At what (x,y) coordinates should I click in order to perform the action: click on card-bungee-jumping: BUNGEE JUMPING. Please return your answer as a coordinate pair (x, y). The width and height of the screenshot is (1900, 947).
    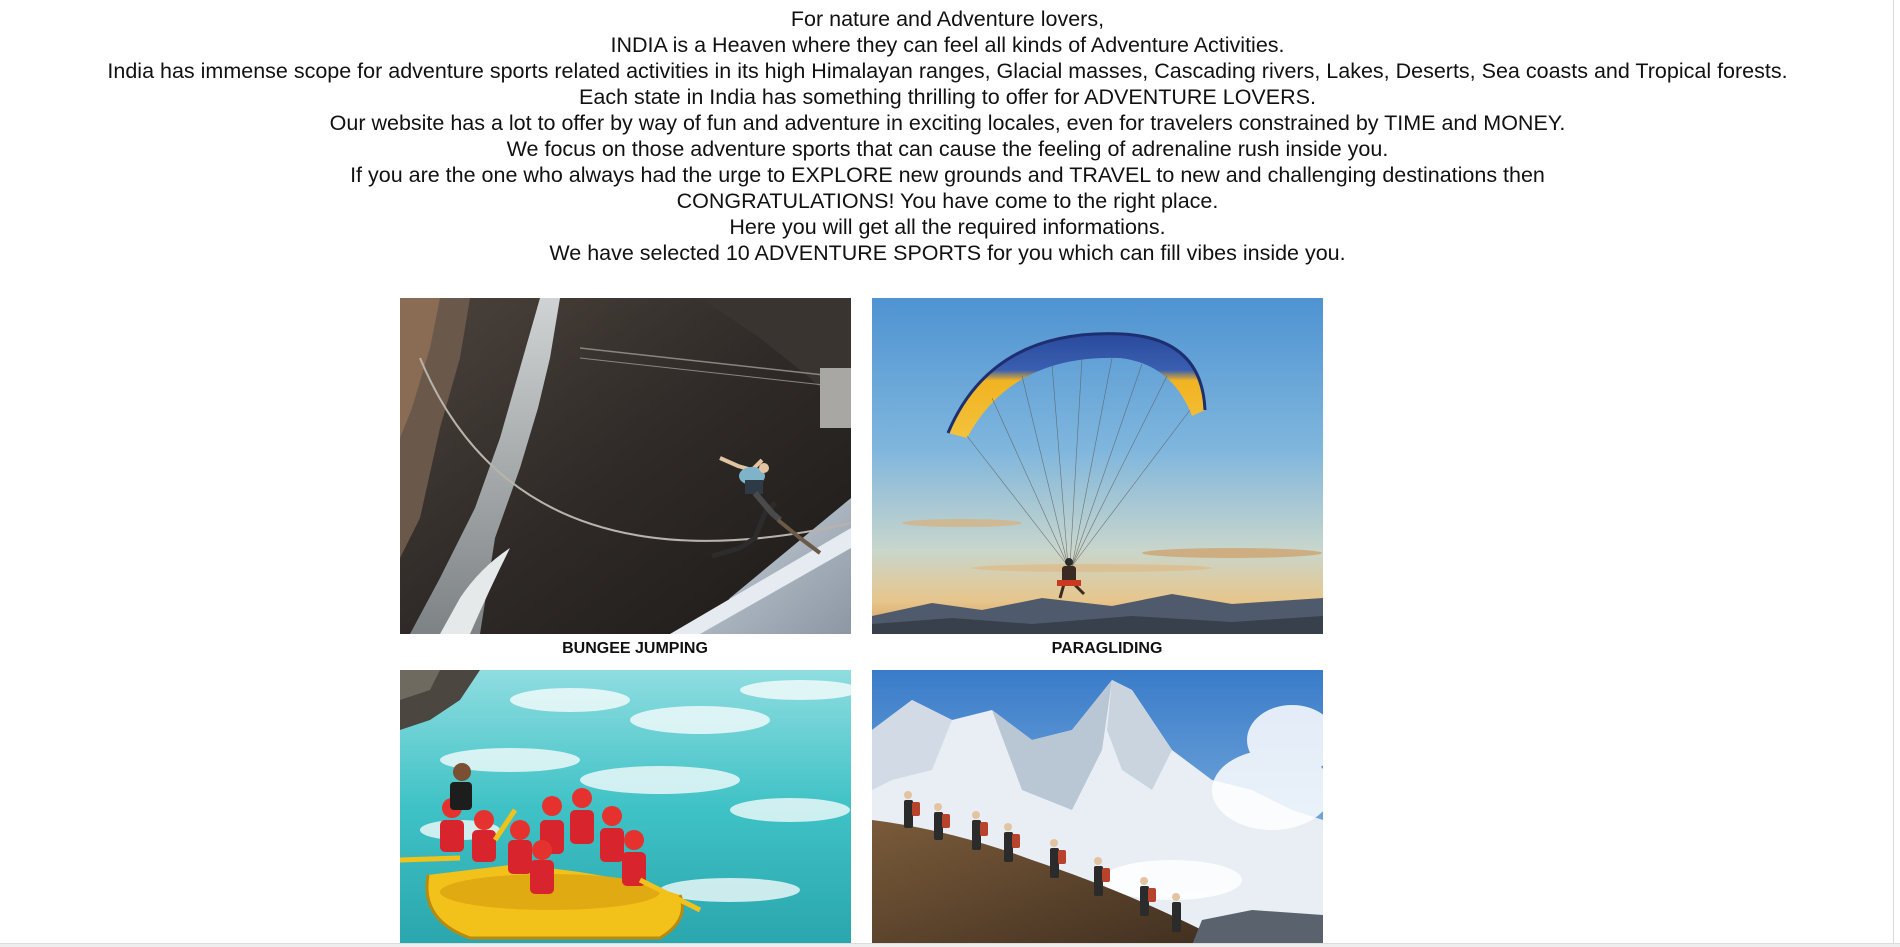
    Looking at the image, I should click on (625, 478).